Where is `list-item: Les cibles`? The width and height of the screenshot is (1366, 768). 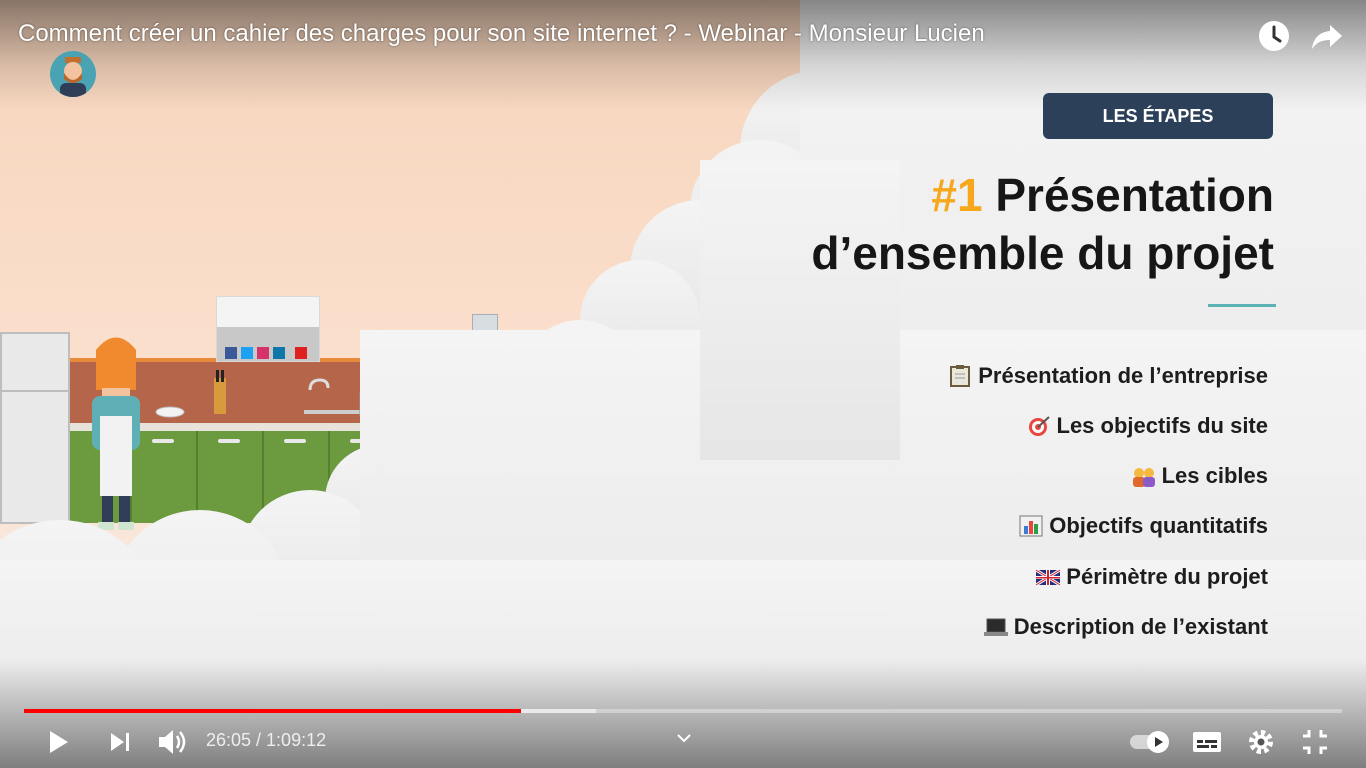 list-item: Les cibles is located at coordinates (1200, 476).